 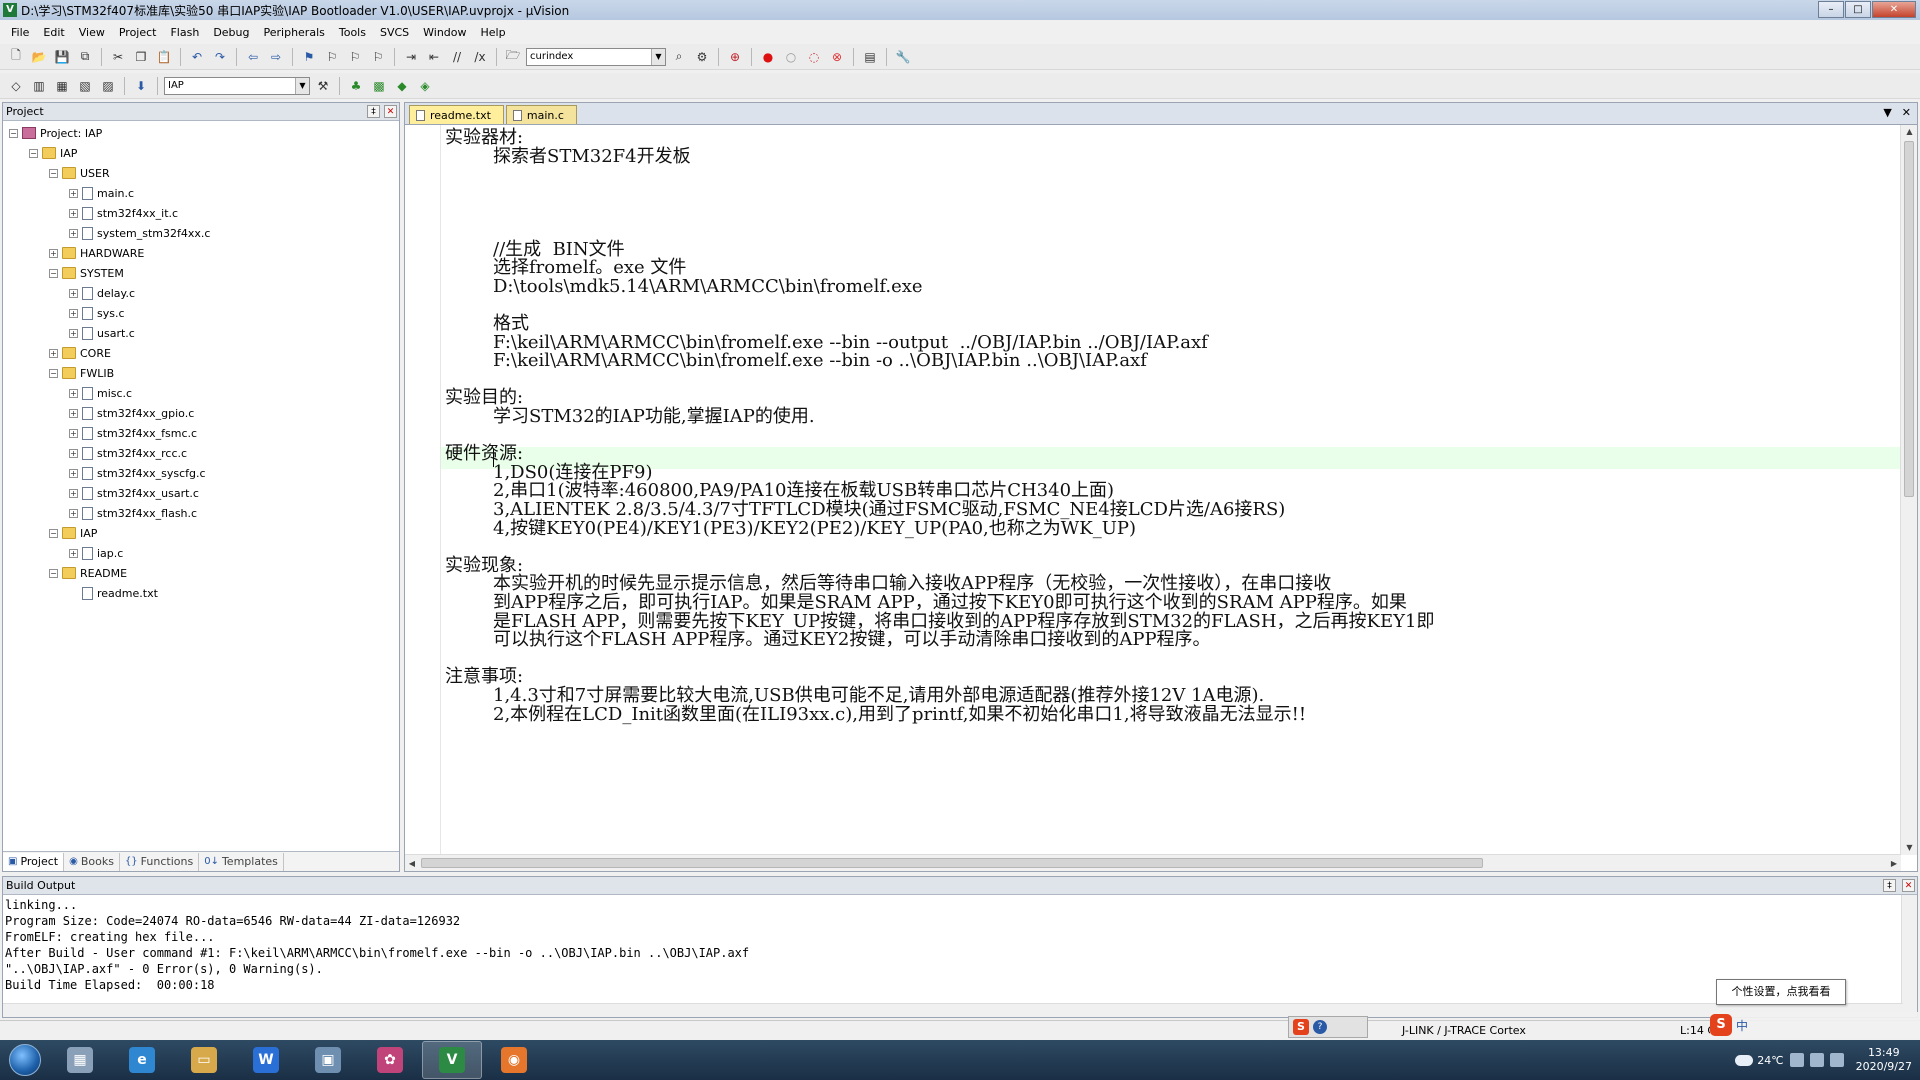 What do you see at coordinates (1909, 132) in the screenshot?
I see `scroll-up-icon: ▲` at bounding box center [1909, 132].